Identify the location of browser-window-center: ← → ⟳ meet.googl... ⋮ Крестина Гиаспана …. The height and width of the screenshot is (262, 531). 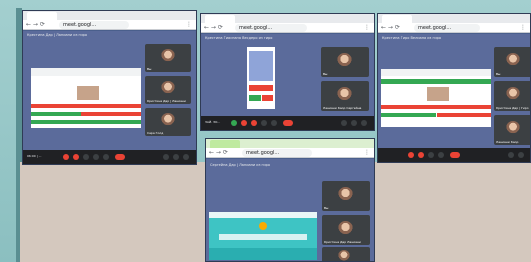
(287, 72).